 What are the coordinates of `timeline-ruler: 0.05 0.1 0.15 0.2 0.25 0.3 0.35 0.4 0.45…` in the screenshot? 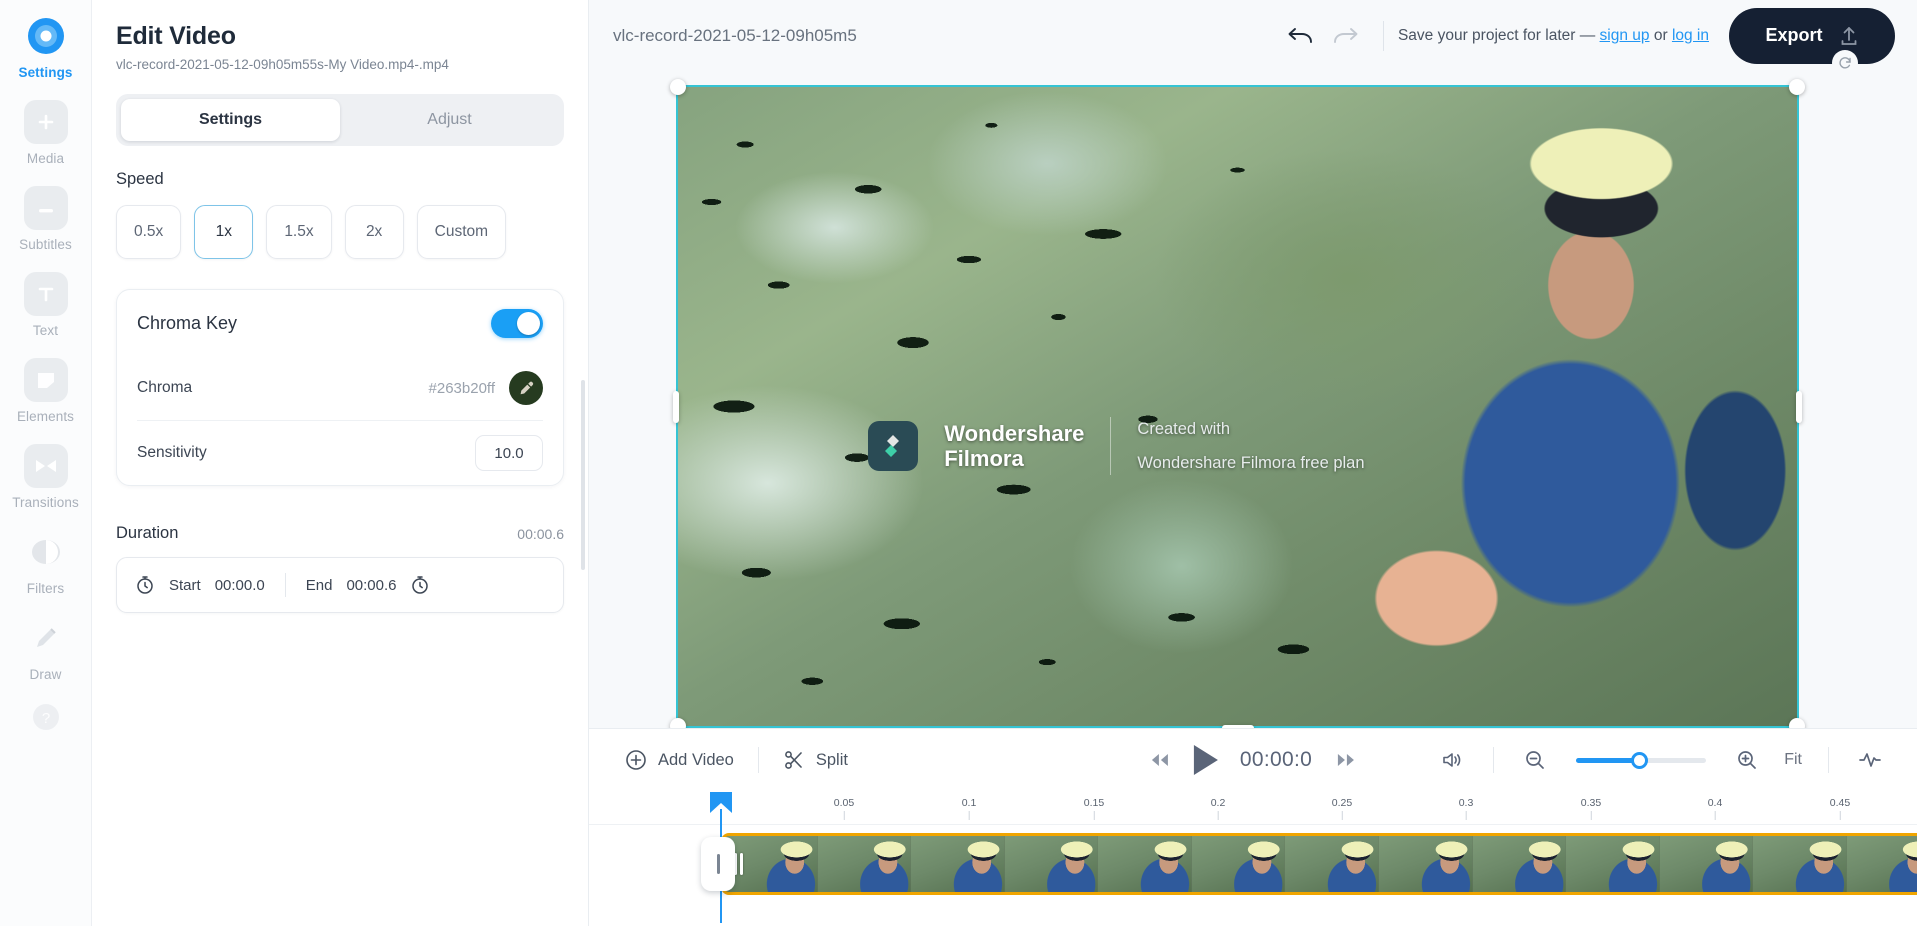 It's located at (1253, 857).